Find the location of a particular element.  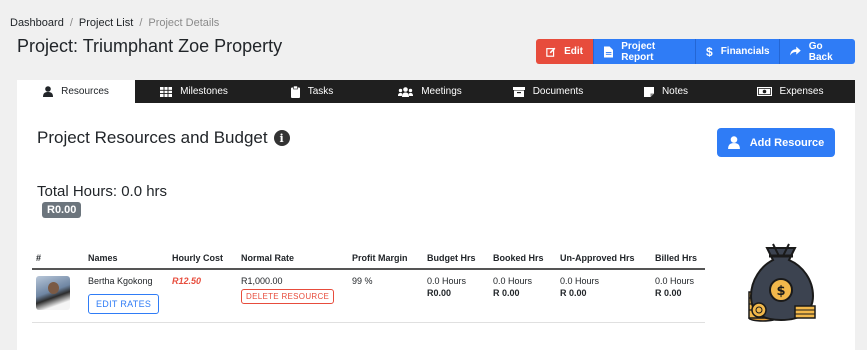

breadcrumb-current: Project Details is located at coordinates (184, 23).